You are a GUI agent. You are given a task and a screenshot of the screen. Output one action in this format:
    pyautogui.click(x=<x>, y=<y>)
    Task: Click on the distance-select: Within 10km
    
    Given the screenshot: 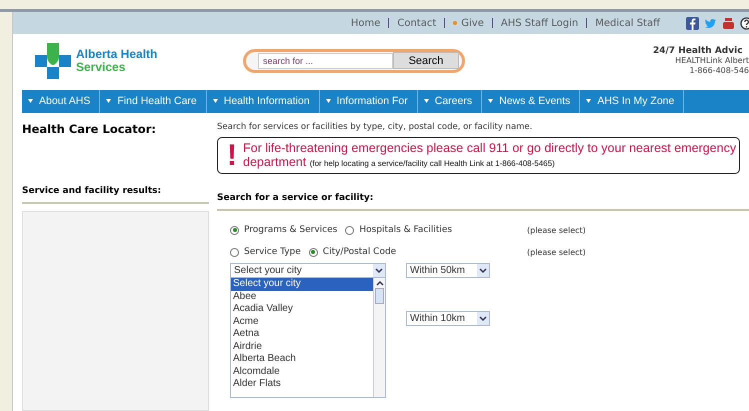 What is the action you would take?
    pyautogui.click(x=448, y=318)
    